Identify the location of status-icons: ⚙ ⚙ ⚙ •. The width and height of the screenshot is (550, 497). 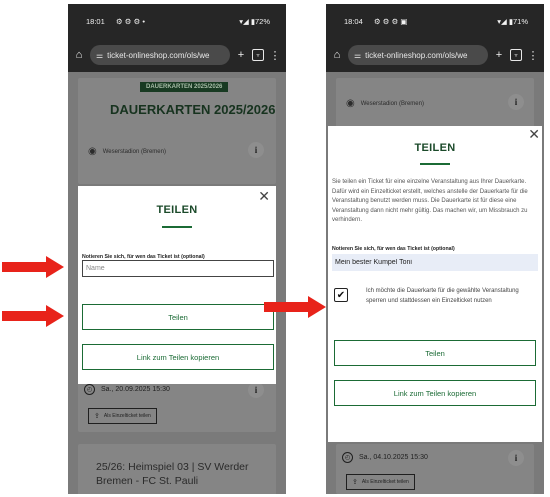
(131, 21).